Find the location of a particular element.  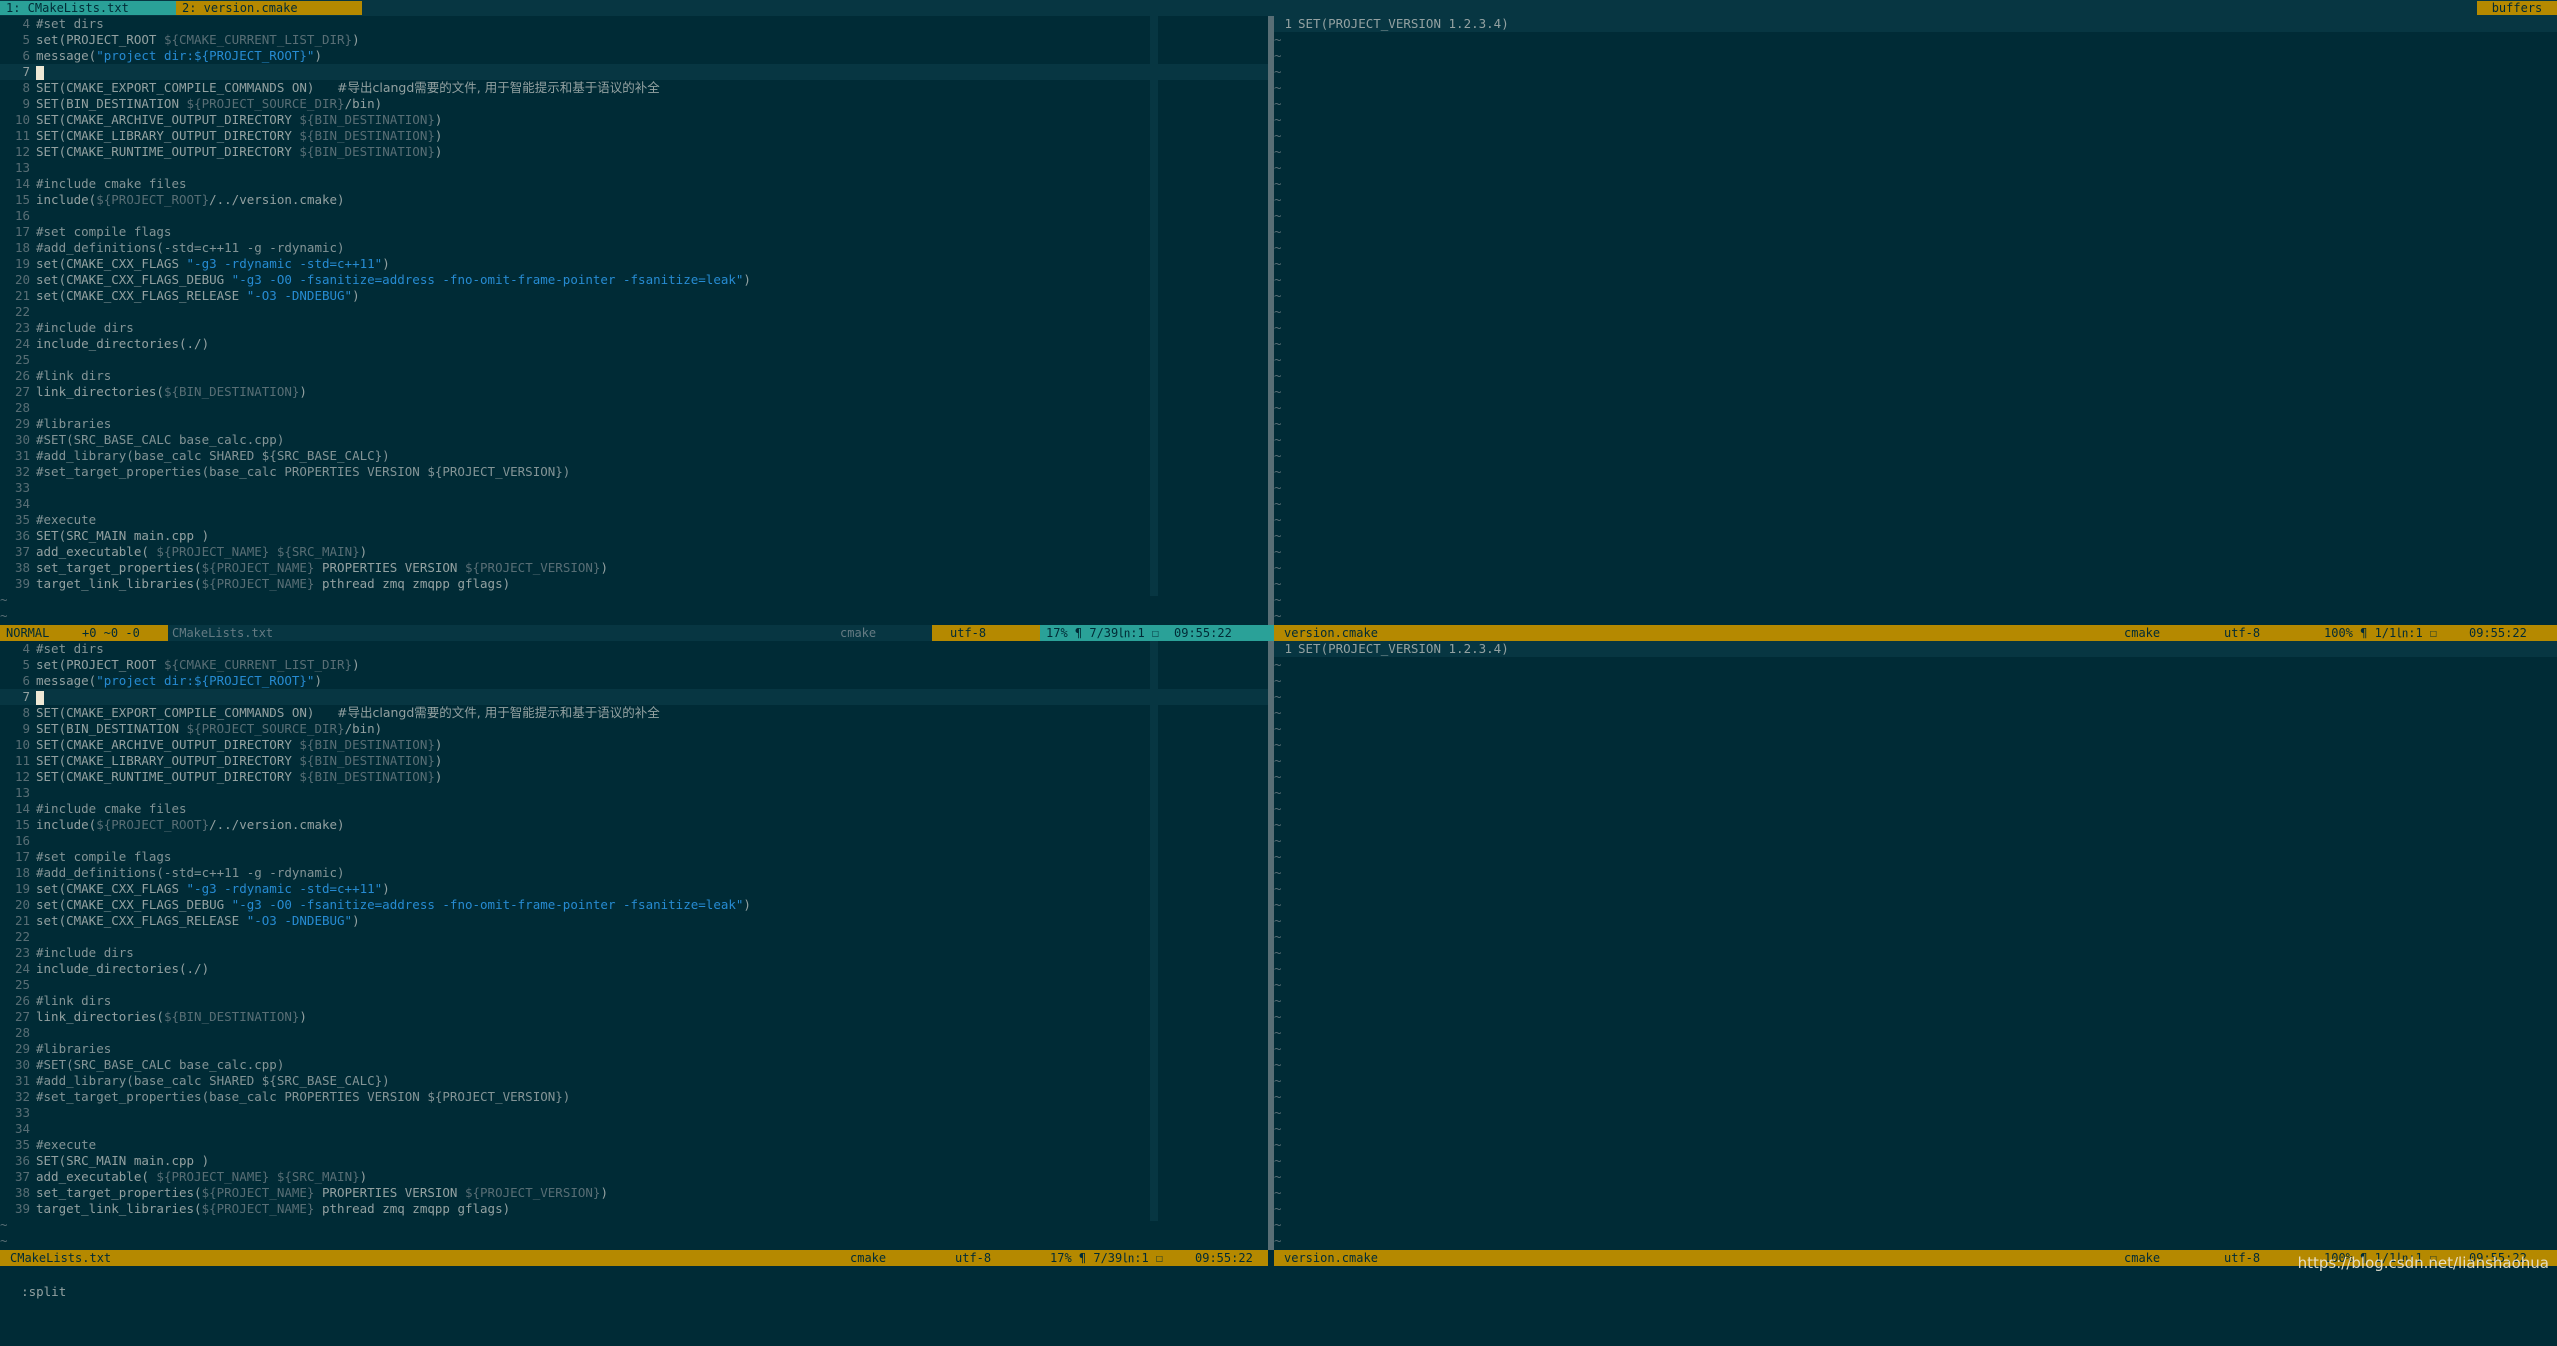

code-token: pthread zmq zmqpp gflags) is located at coordinates (412, 1208).